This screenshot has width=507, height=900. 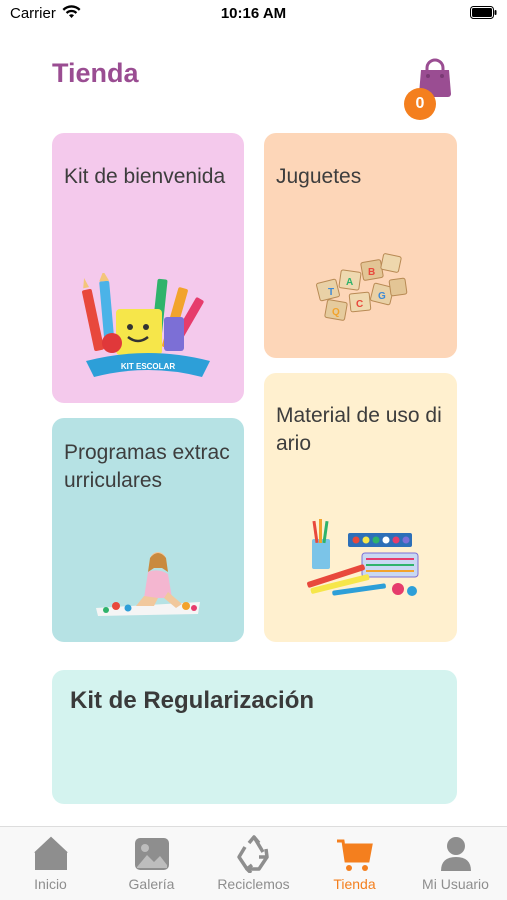 What do you see at coordinates (252, 854) in the screenshot?
I see `recycle-icon` at bounding box center [252, 854].